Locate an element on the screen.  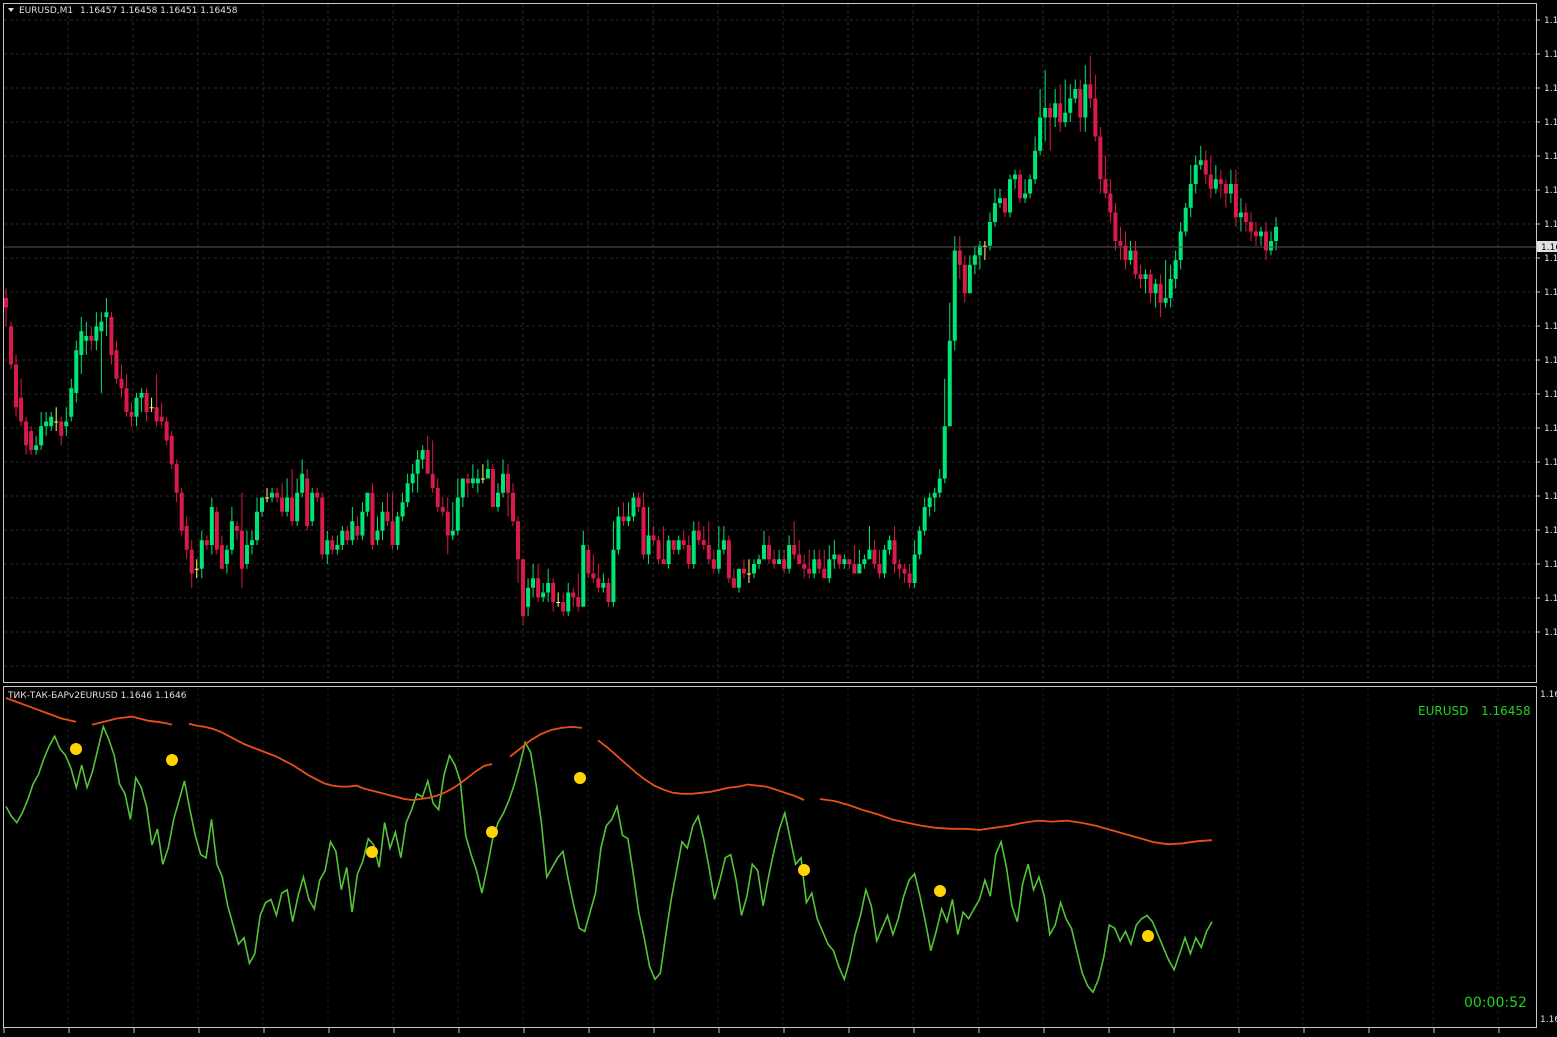
current-price-label: 1.16 is located at coordinates (1549, 248).